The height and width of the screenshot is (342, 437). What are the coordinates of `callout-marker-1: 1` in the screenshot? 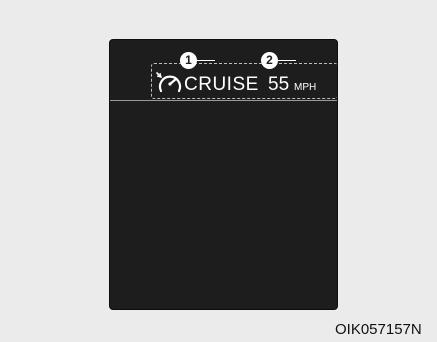 It's located at (188, 60).